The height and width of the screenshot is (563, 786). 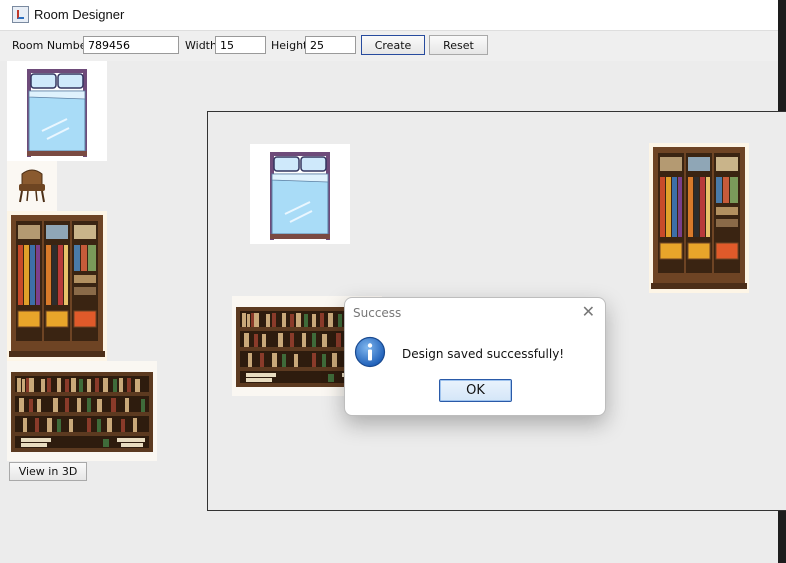 I want to click on width-input, so click(x=240, y=45).